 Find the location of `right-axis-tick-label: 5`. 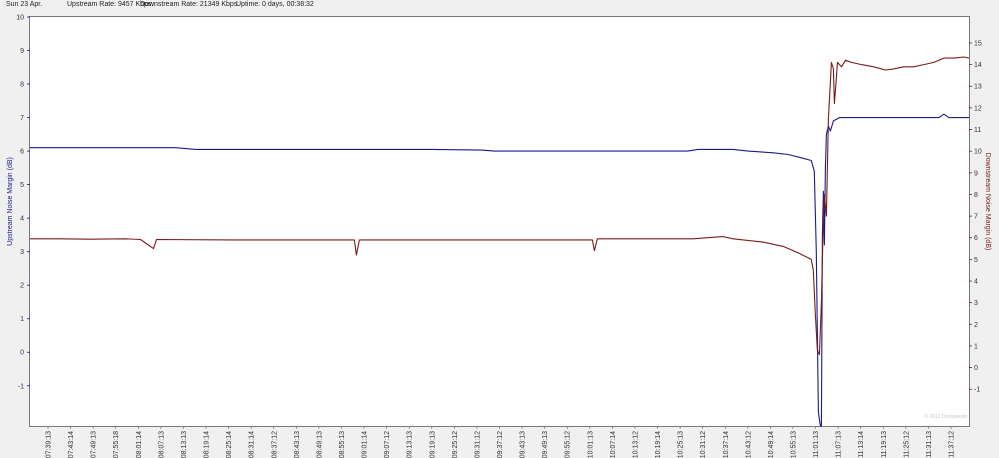

right-axis-tick-label: 5 is located at coordinates (976, 260).